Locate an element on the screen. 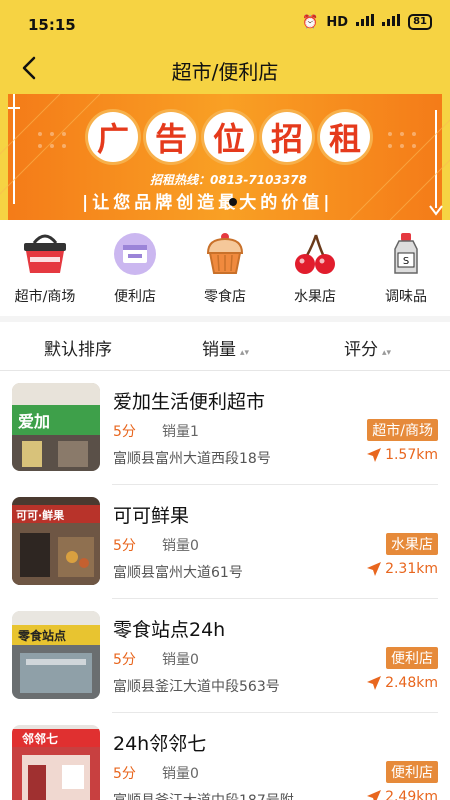 The image size is (450, 800). shop-address: 富顺县富州大道61号 is located at coordinates (178, 573).